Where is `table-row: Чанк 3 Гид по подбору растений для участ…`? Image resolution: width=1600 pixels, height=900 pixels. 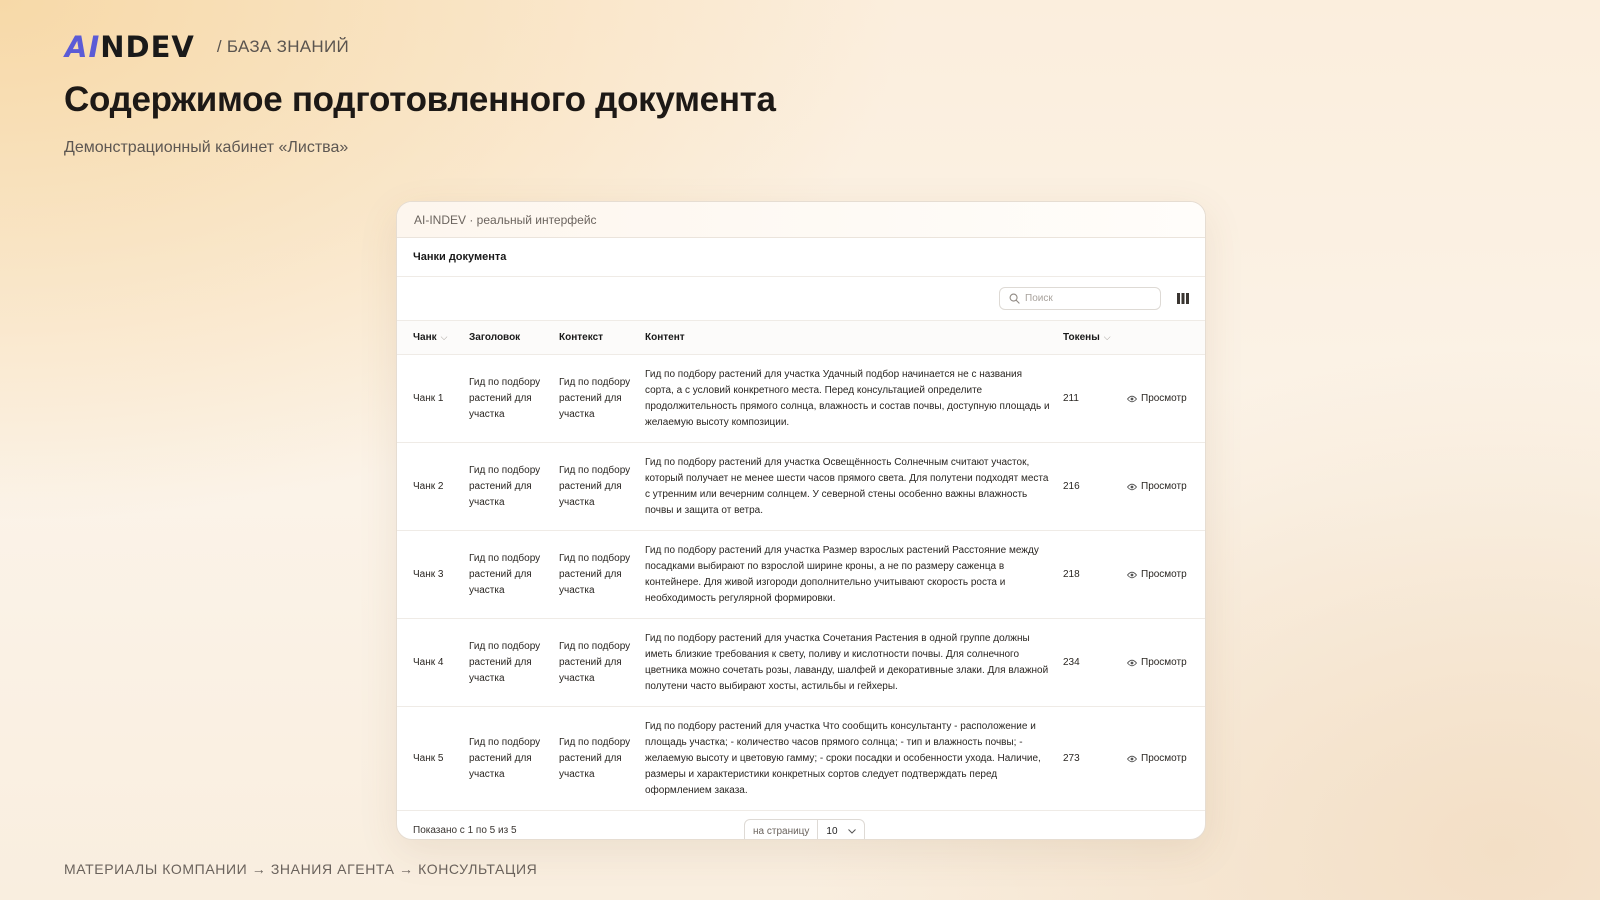
table-row: Чанк 3 Гид по подбору растений для участ… is located at coordinates (801, 575).